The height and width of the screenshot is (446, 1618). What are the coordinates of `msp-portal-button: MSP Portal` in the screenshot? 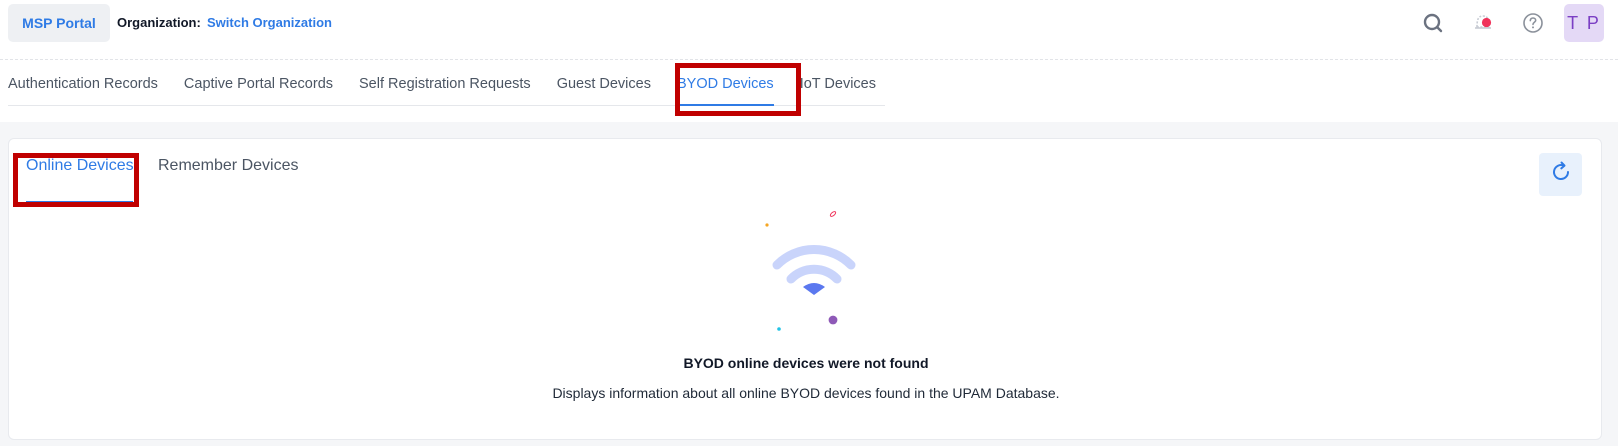 It's located at (59, 23).